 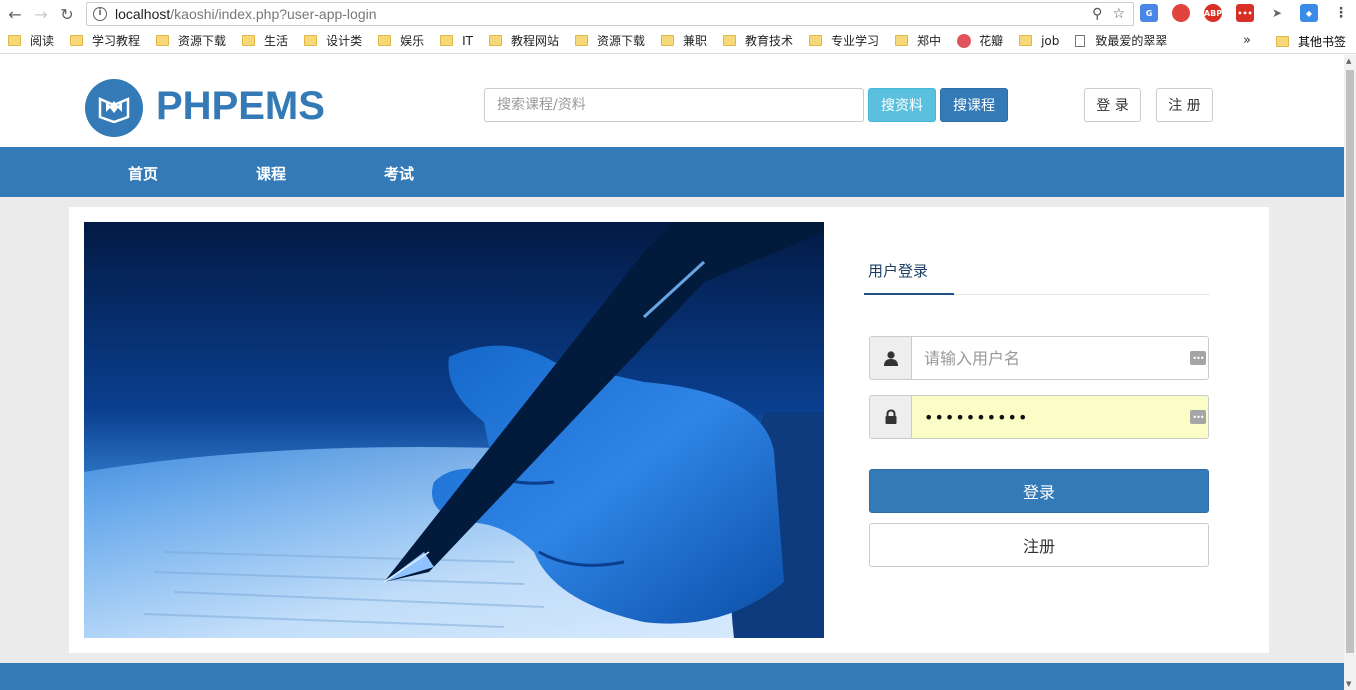 I want to click on username-input, so click(x=1060, y=358).